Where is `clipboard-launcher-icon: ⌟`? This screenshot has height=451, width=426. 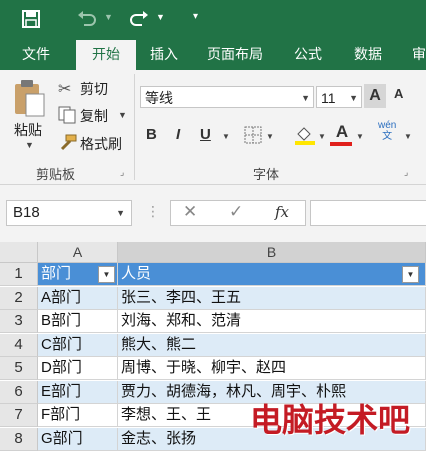 clipboard-launcher-icon: ⌟ is located at coordinates (122, 172).